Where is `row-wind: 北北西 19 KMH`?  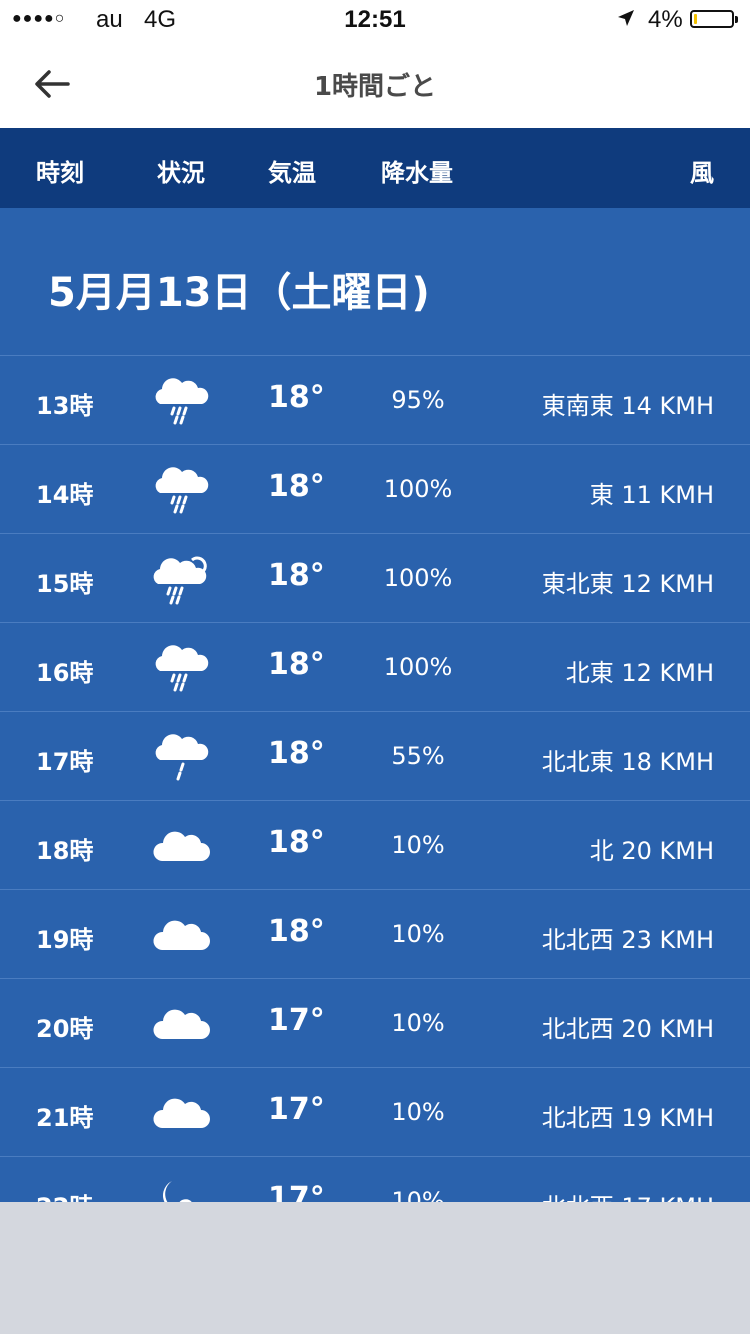 row-wind: 北北西 19 KMH is located at coordinates (627, 1118).